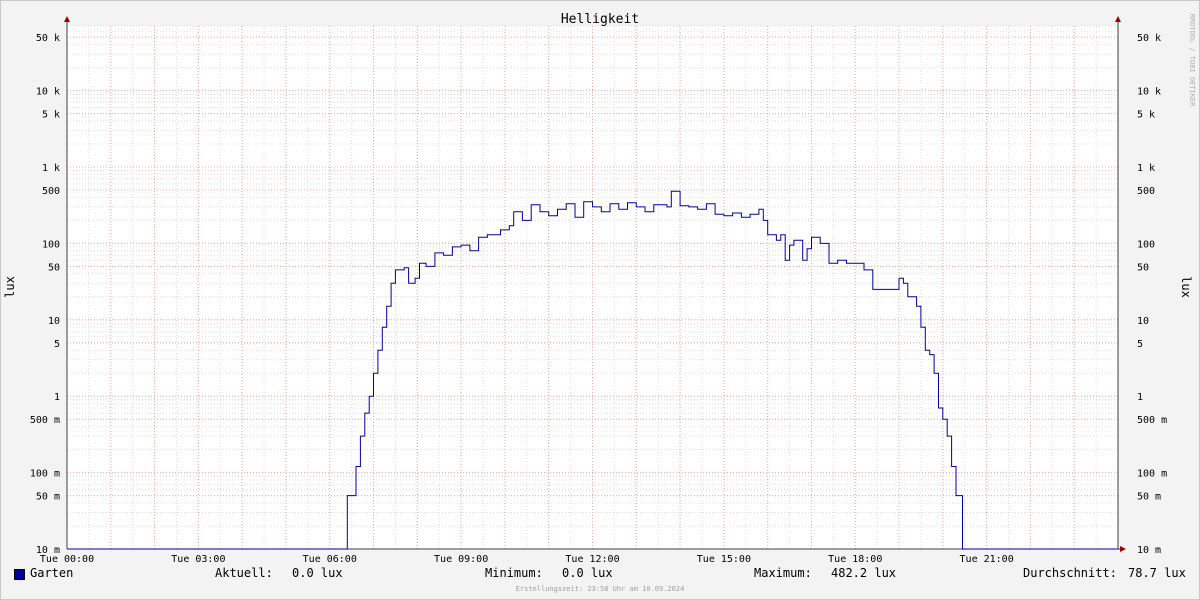  I want to click on x-tick-label: Tue 21:00, so click(987, 559).